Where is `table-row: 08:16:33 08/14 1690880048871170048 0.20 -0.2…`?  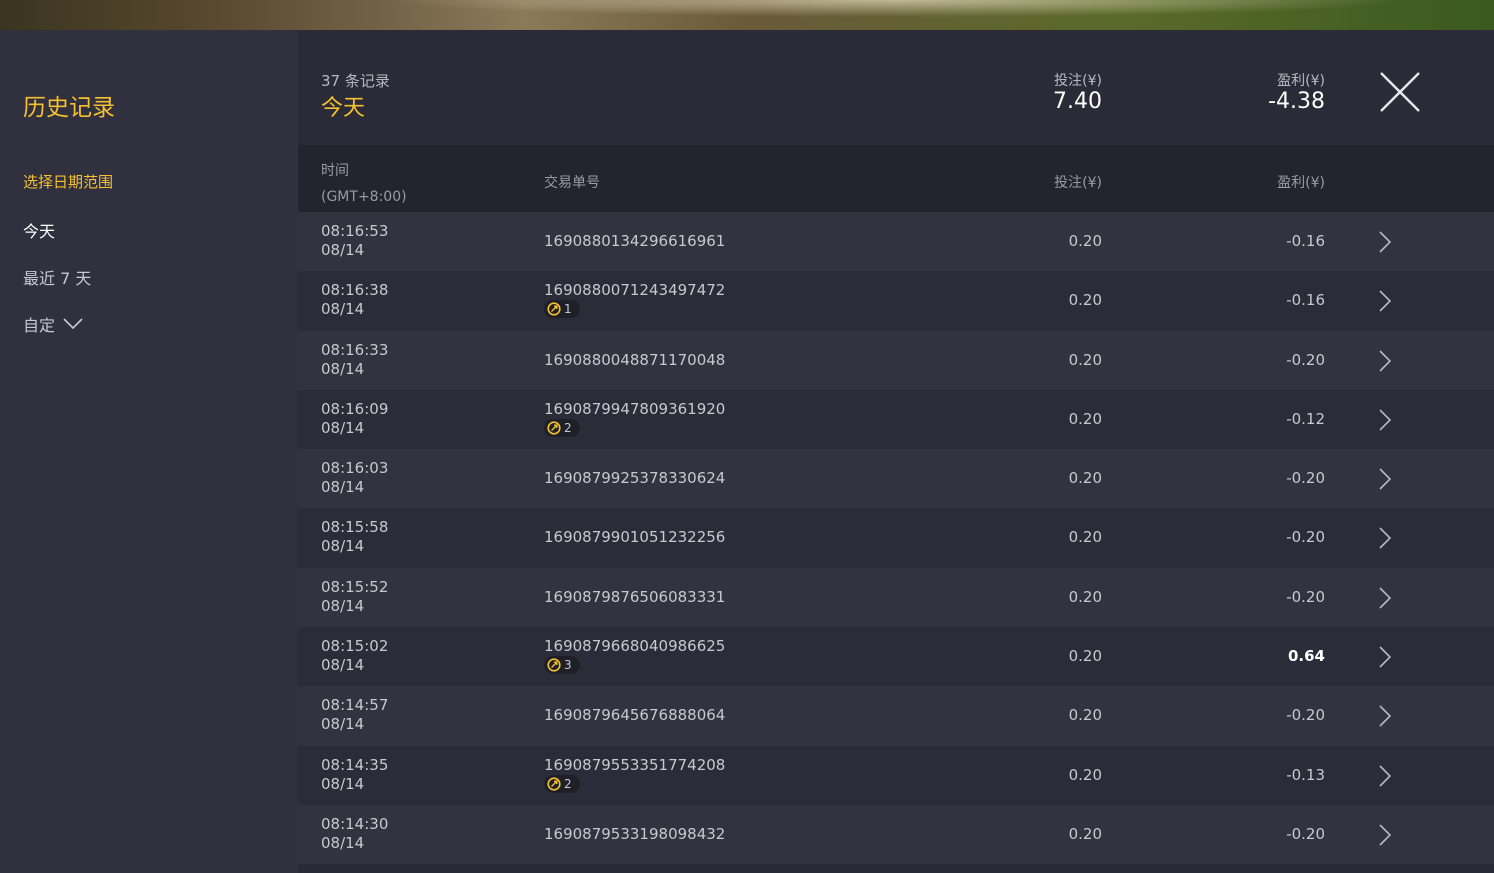 table-row: 08:16:33 08/14 1690880048871170048 0.20 -0.2… is located at coordinates (896, 360).